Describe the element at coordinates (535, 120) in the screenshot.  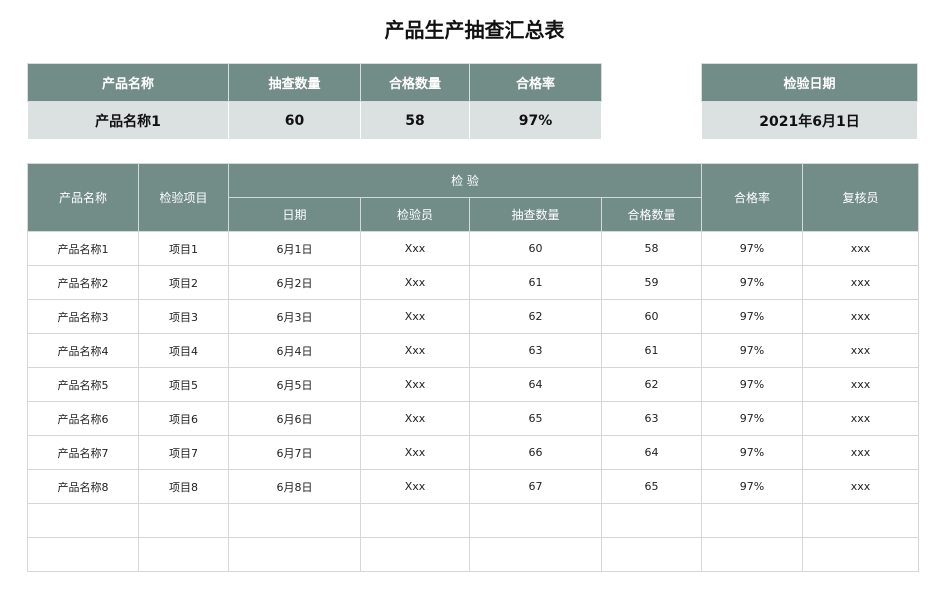
I see `summary-value-cell: 97%` at that location.